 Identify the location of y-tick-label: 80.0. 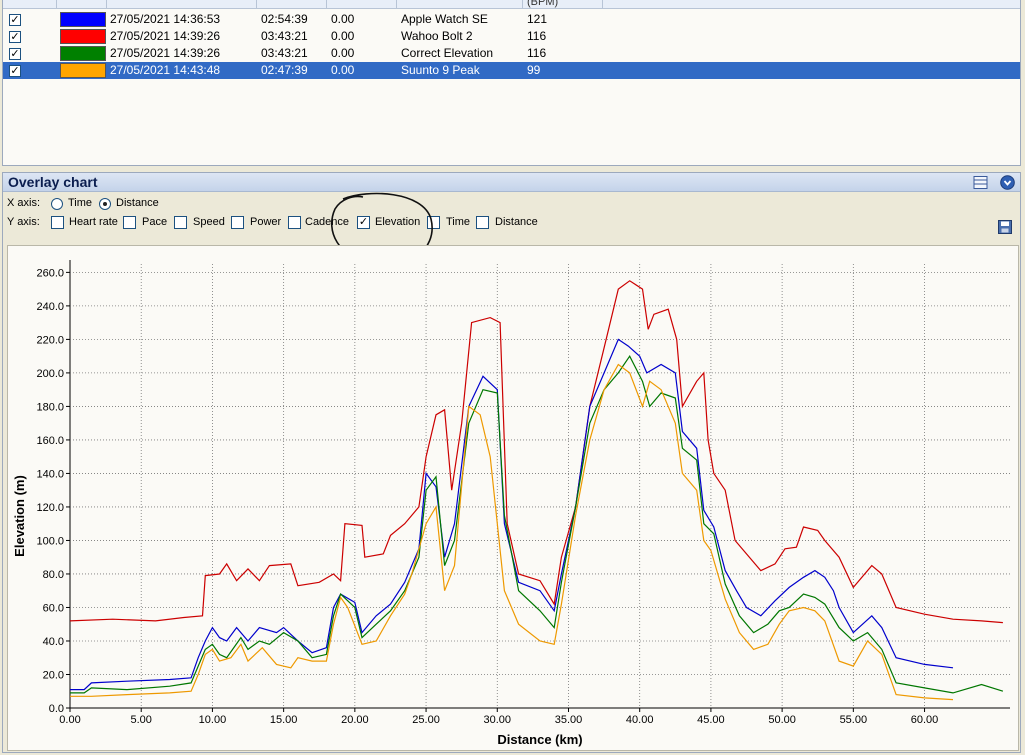
(53, 575).